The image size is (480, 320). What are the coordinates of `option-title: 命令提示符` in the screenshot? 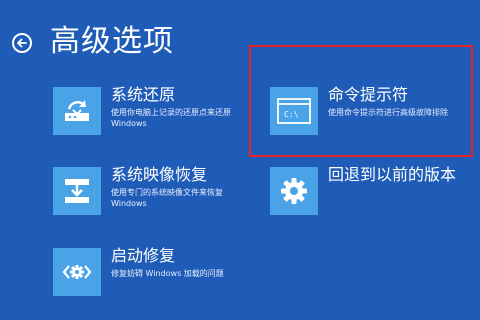 It's located at (368, 94).